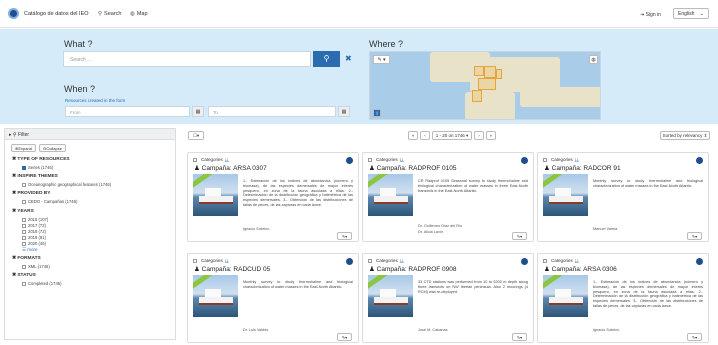  I want to click on search-button: ⚲, so click(326, 59).